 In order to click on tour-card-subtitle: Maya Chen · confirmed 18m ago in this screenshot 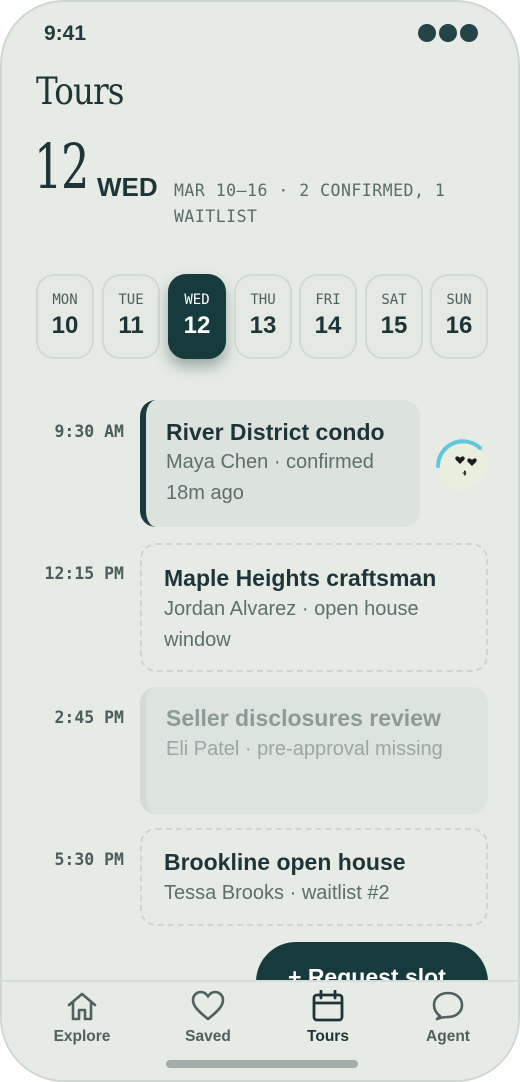, I will do `click(270, 477)`.